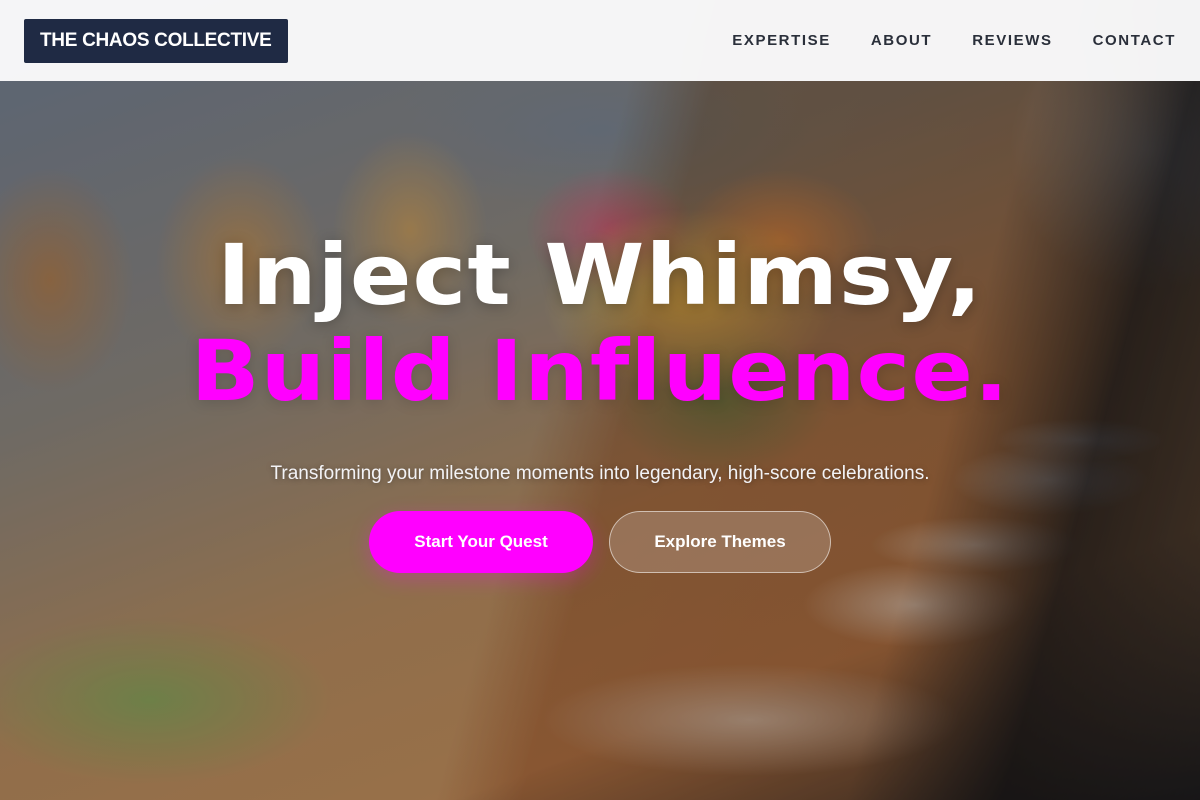  What do you see at coordinates (934, 40) in the screenshot?
I see `main-nav: EXPERTISE ABOUT REVIEWS CONTACT` at bounding box center [934, 40].